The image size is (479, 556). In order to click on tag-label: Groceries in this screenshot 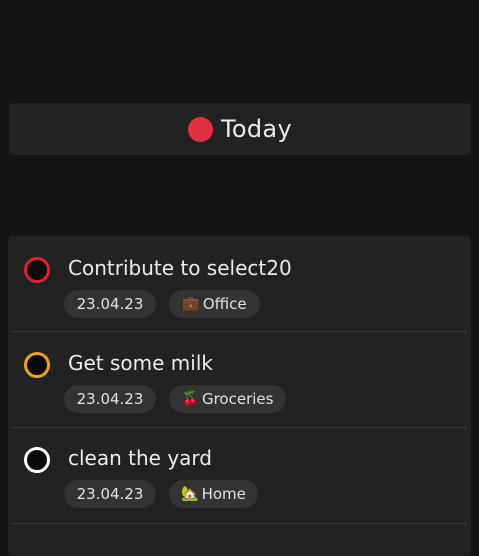, I will do `click(237, 399)`.